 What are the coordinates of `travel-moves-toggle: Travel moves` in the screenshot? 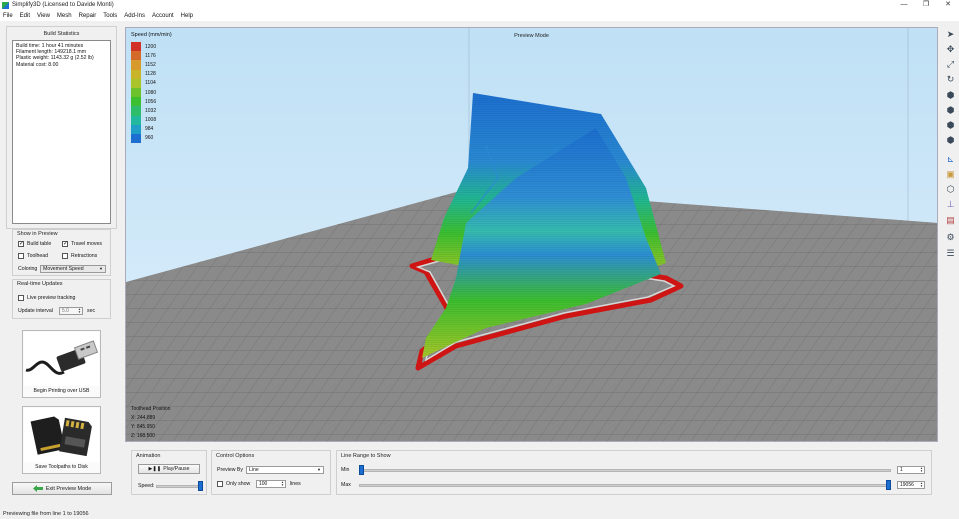 It's located at (82, 243).